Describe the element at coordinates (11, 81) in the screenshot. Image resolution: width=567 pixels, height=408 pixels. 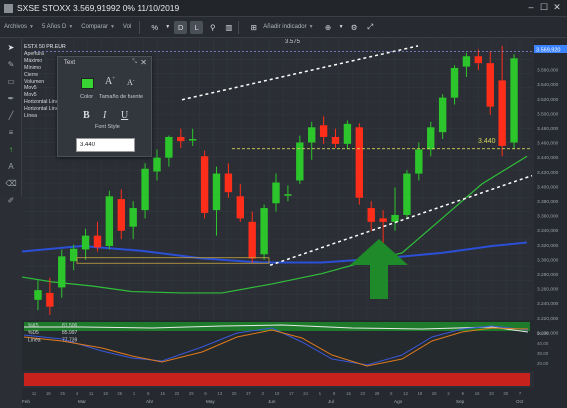
I see `rectangle-icon: ▭` at that location.